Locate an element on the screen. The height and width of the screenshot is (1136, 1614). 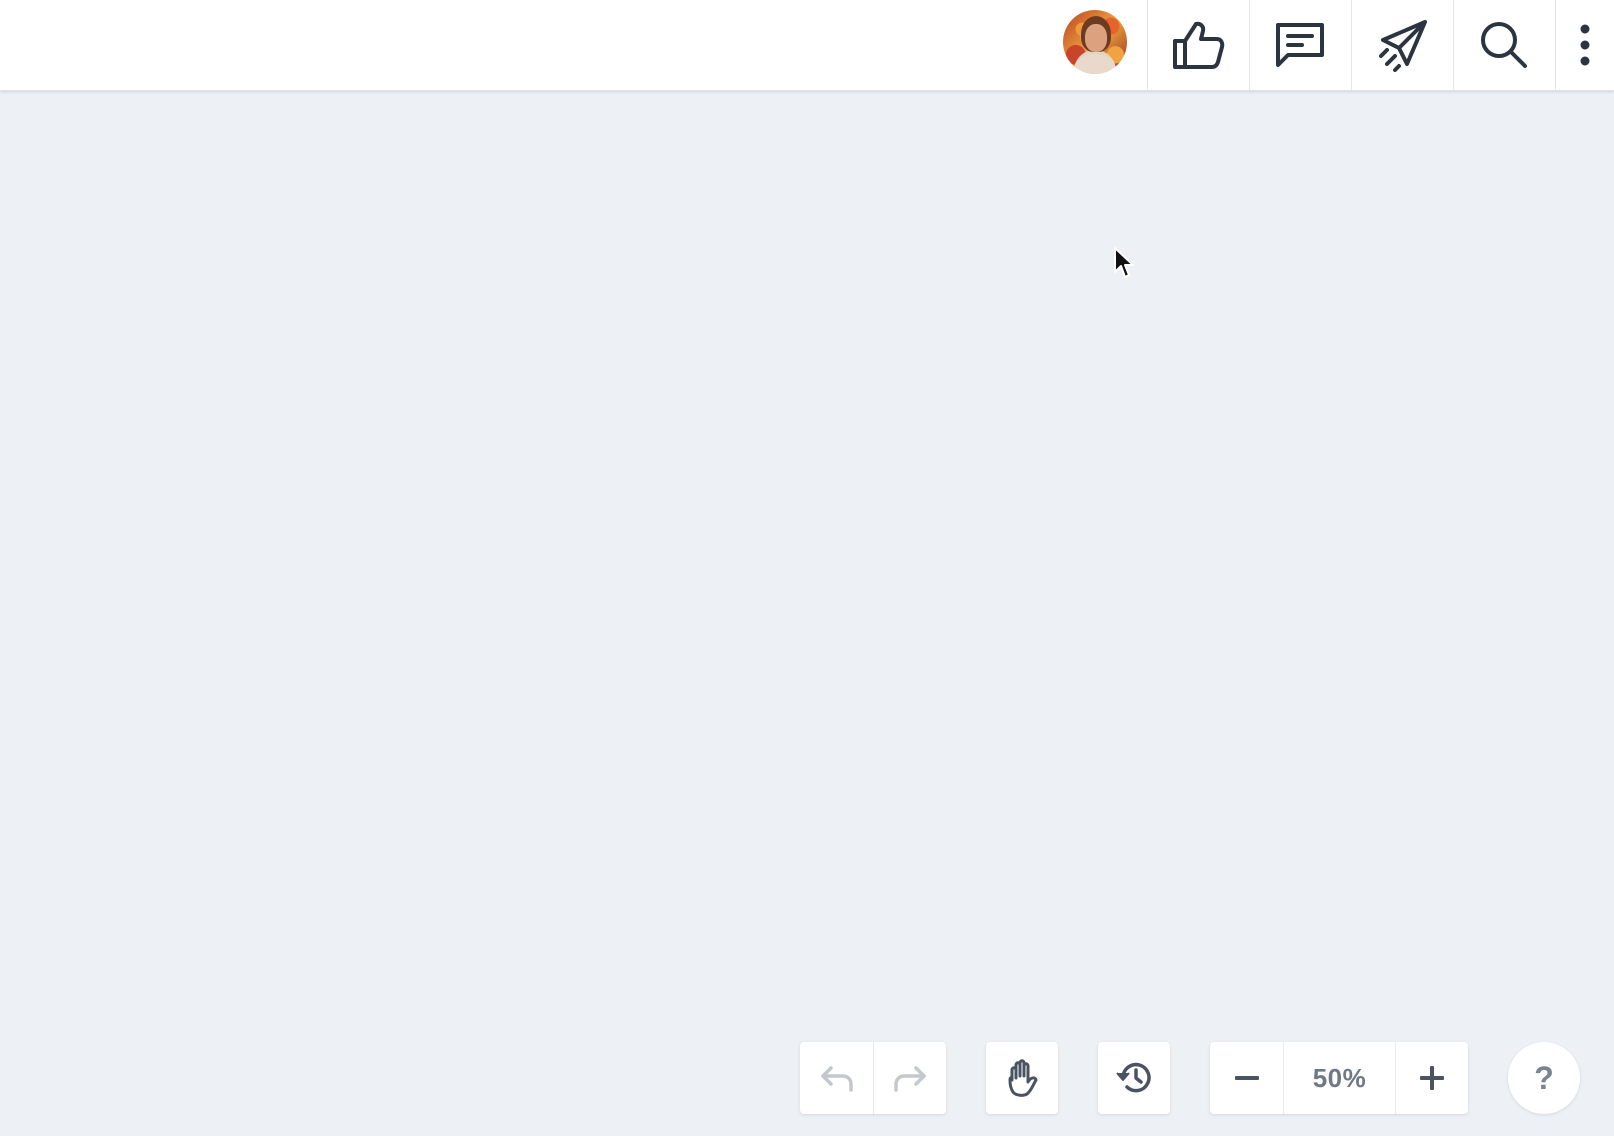
comment-icon is located at coordinates (1300, 45).